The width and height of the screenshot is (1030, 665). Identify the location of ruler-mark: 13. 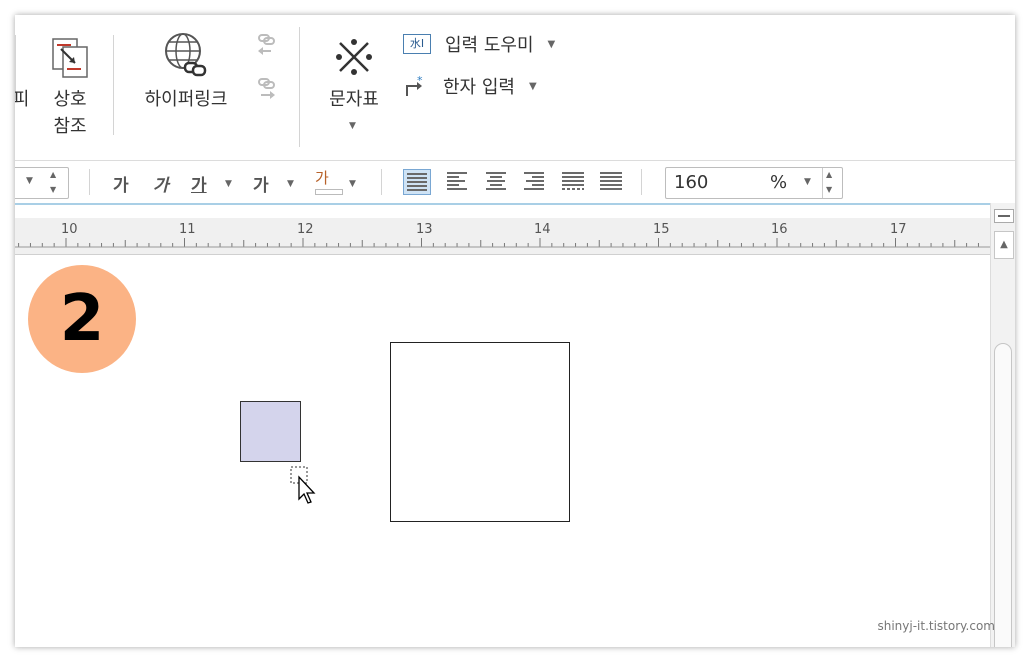
(424, 229).